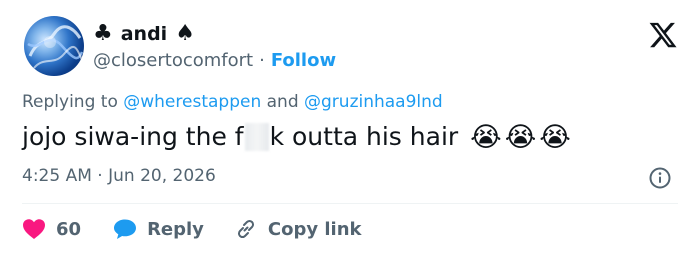 The width and height of the screenshot is (700, 256). What do you see at coordinates (373, 102) in the screenshot?
I see `mention-link: @gruzinhaa9lnd` at bounding box center [373, 102].